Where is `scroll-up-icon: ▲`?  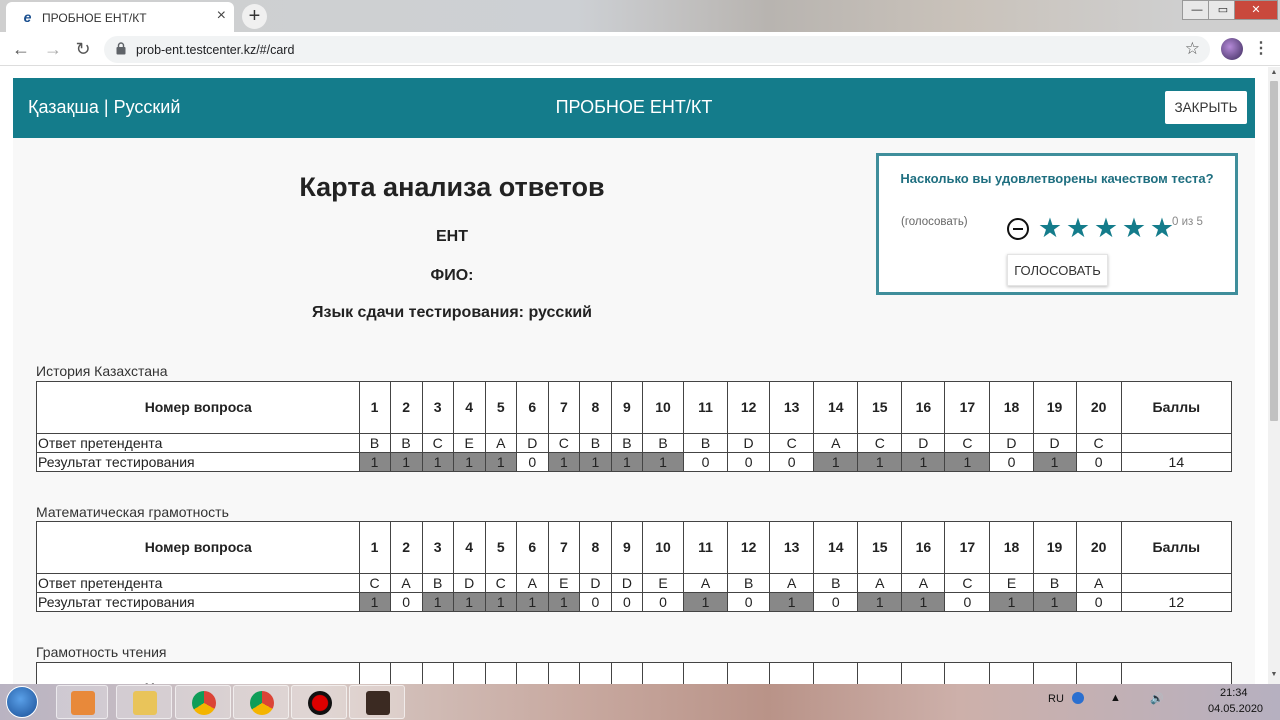 scroll-up-icon: ▲ is located at coordinates (1274, 74).